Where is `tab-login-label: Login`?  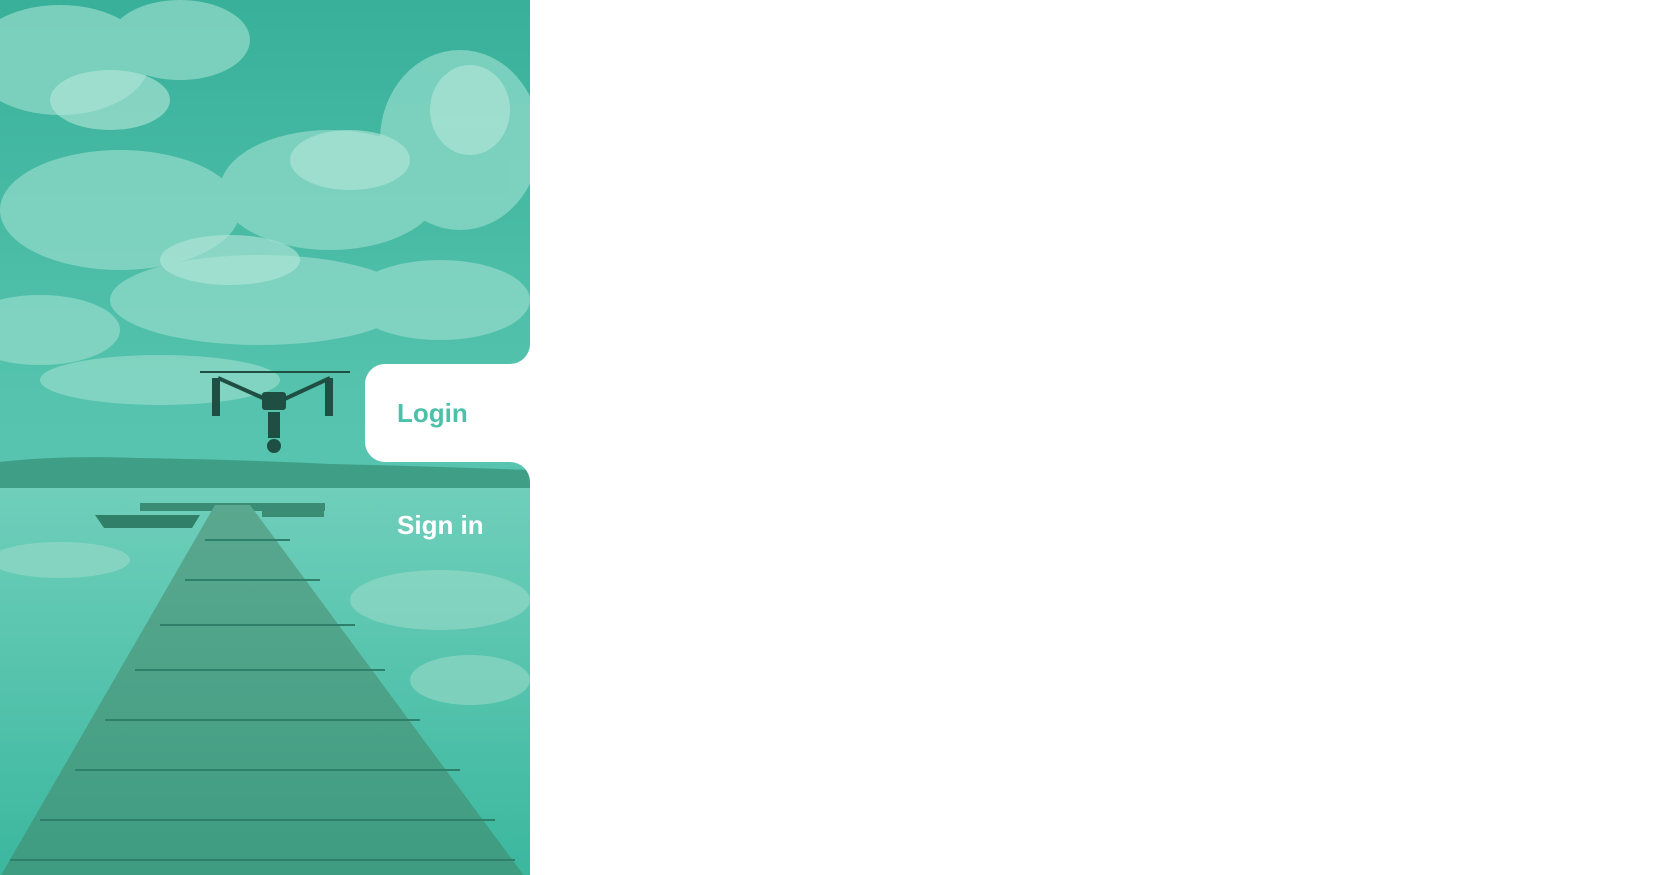 tab-login-label: Login is located at coordinates (432, 412).